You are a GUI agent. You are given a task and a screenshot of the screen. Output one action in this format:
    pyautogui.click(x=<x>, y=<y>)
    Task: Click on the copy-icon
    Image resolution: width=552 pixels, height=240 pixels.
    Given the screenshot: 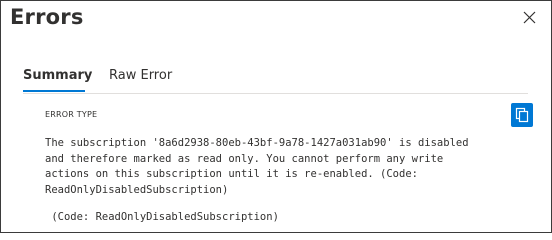 What is the action you would take?
    pyautogui.click(x=522, y=115)
    